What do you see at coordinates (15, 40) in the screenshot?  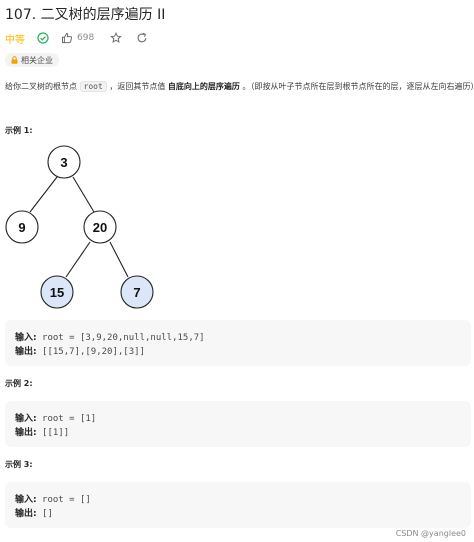 I see `difficulty-badge: 中等` at bounding box center [15, 40].